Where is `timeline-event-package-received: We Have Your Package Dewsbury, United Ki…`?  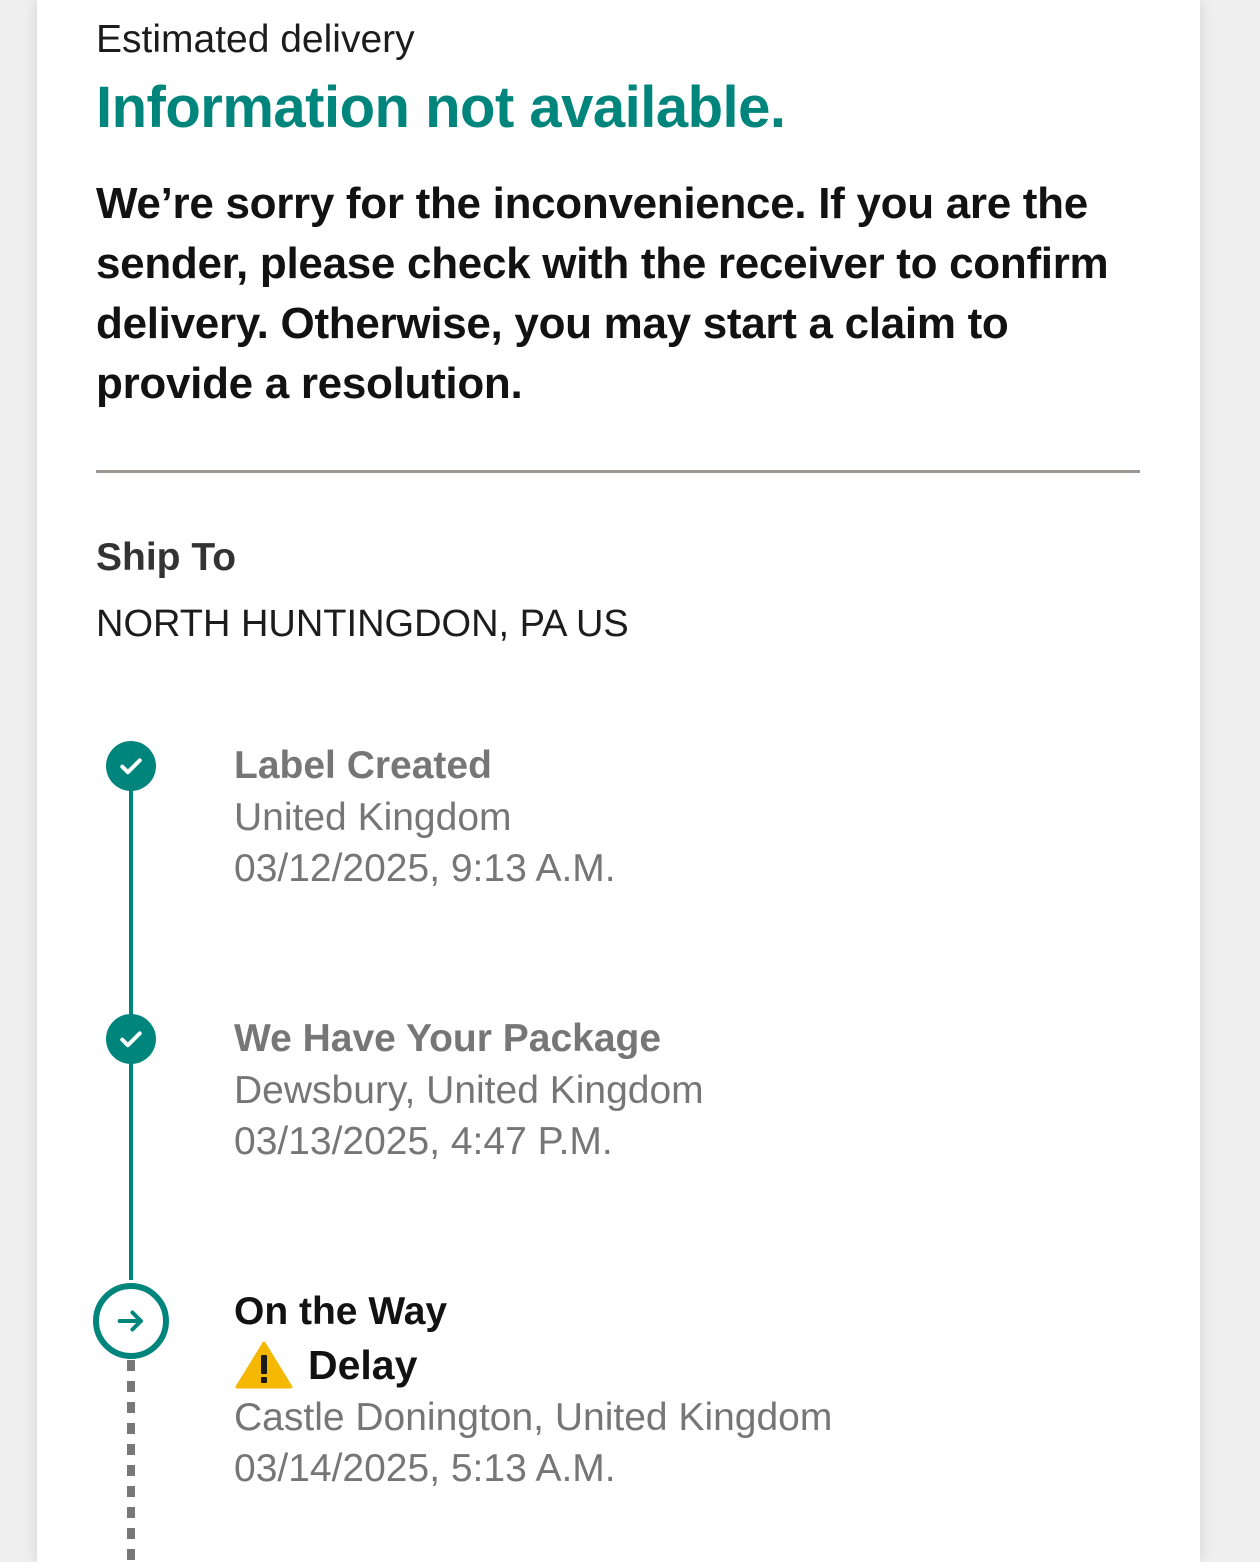 timeline-event-package-received: We Have Your Package Dewsbury, United Ki… is located at coordinates (469, 1090).